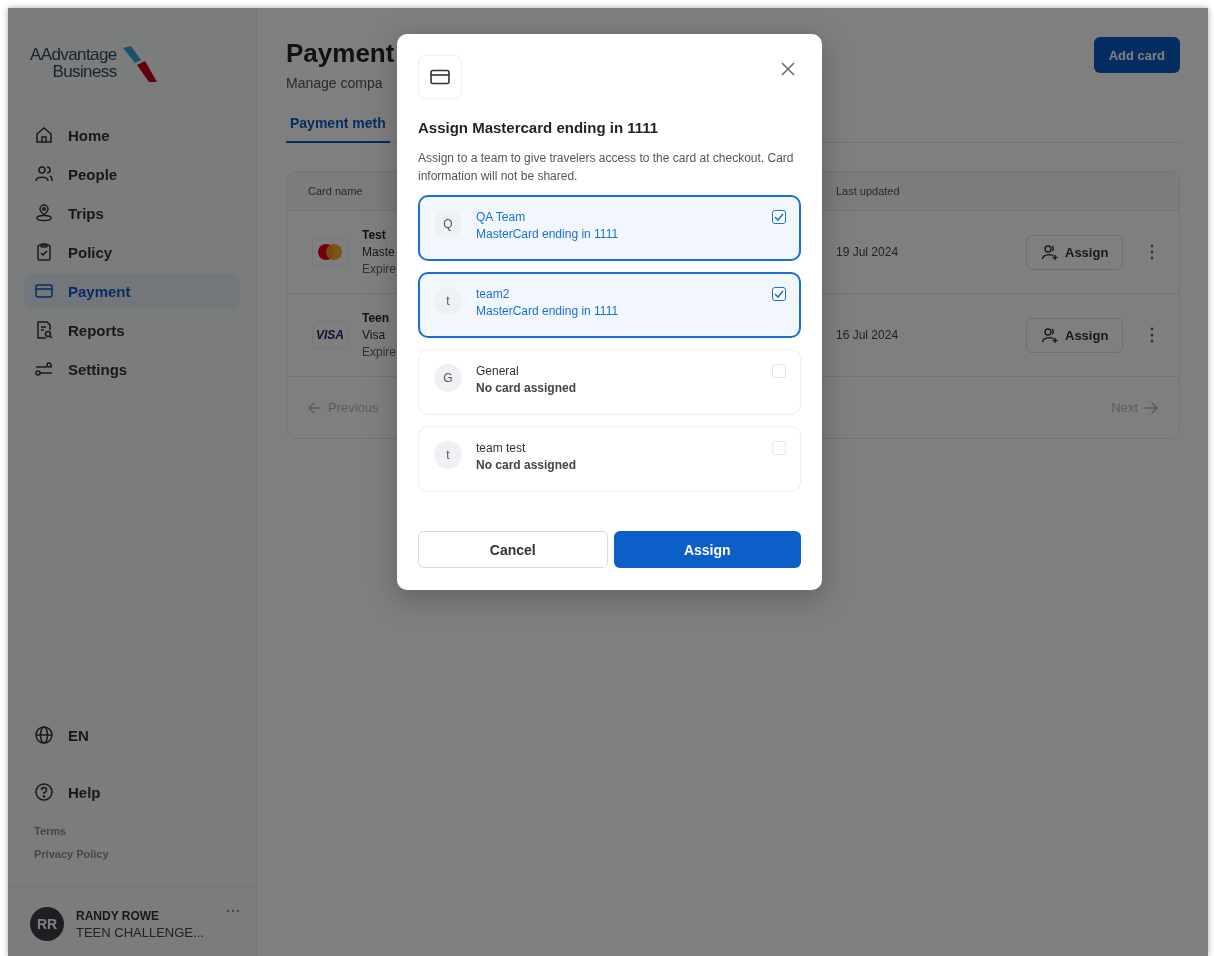  I want to click on column-header: Last updated, so click(868, 191).